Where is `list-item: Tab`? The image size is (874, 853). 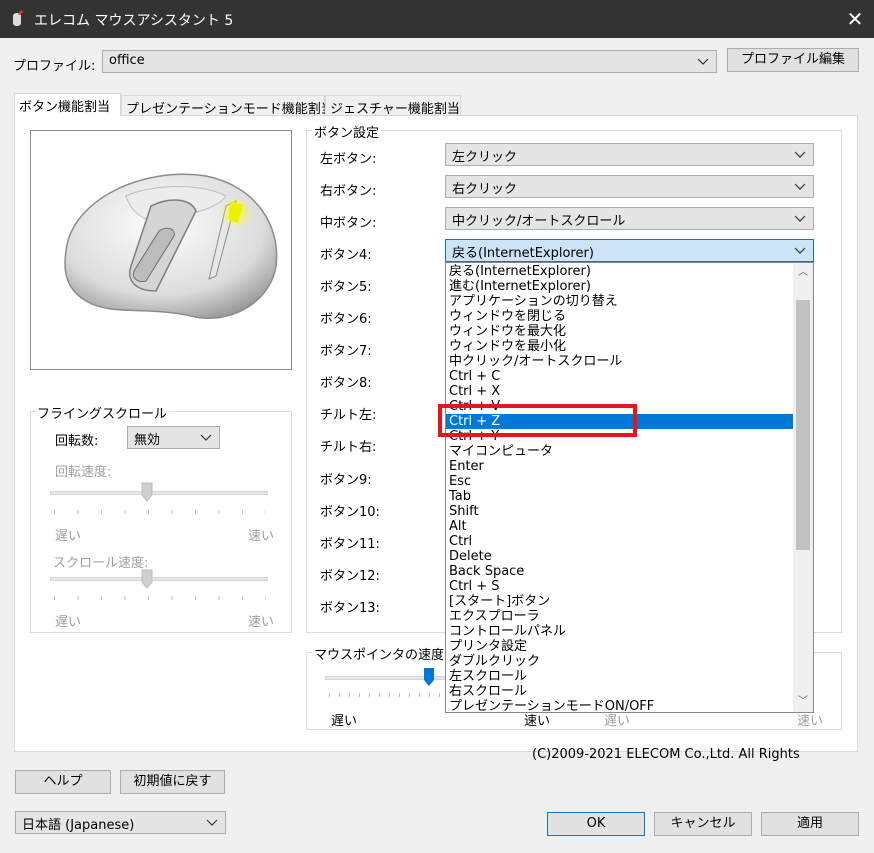 list-item: Tab is located at coordinates (620, 496).